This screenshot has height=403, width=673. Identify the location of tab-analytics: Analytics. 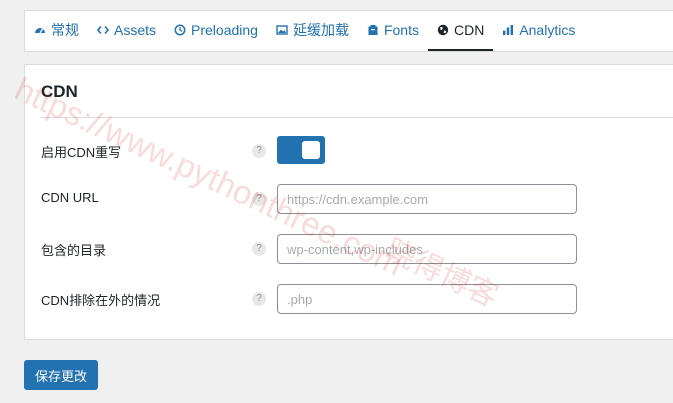
(538, 31).